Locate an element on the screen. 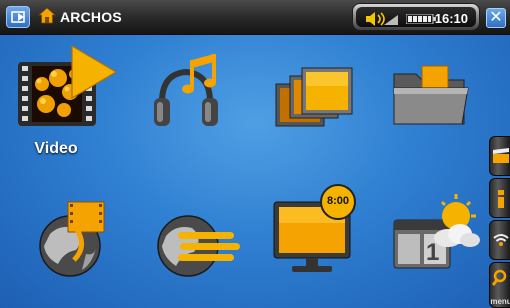 The image size is (510, 308). folder-icon is located at coordinates (431, 95).